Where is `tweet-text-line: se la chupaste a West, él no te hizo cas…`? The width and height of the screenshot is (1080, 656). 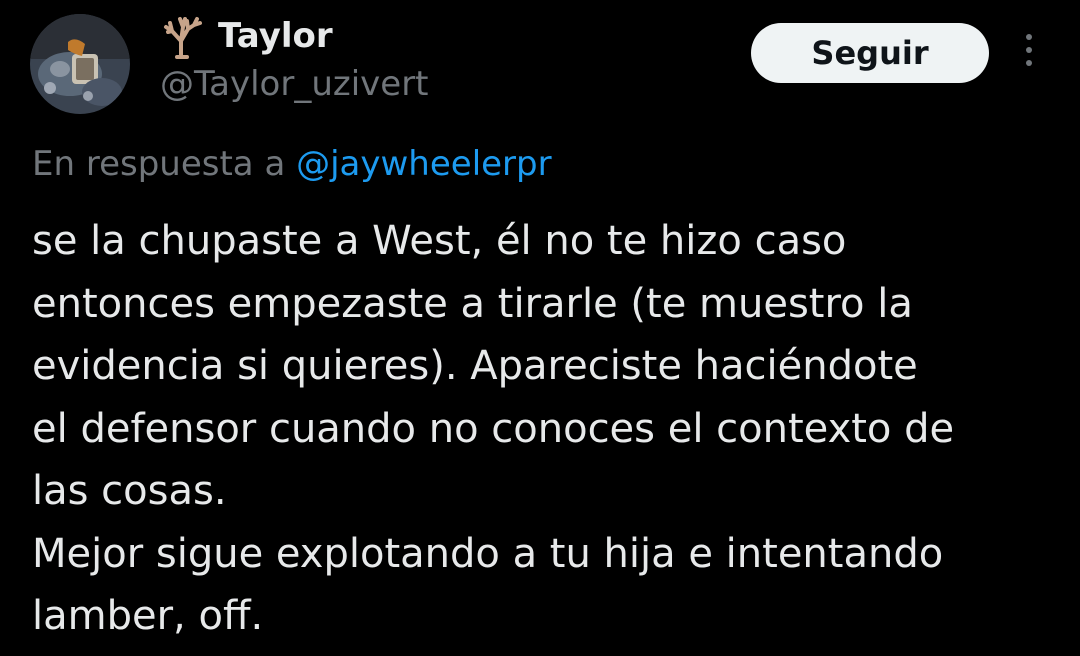 tweet-text-line: se la chupaste a West, él no te hizo cas… is located at coordinates (439, 241).